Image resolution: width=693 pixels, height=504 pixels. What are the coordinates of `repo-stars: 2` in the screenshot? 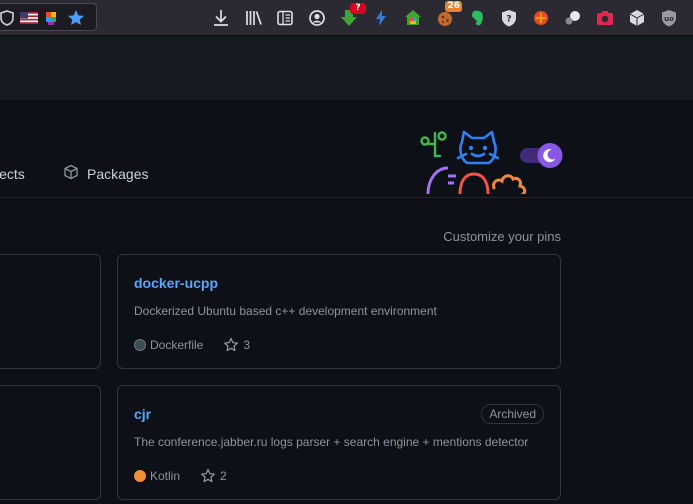 It's located at (213, 476).